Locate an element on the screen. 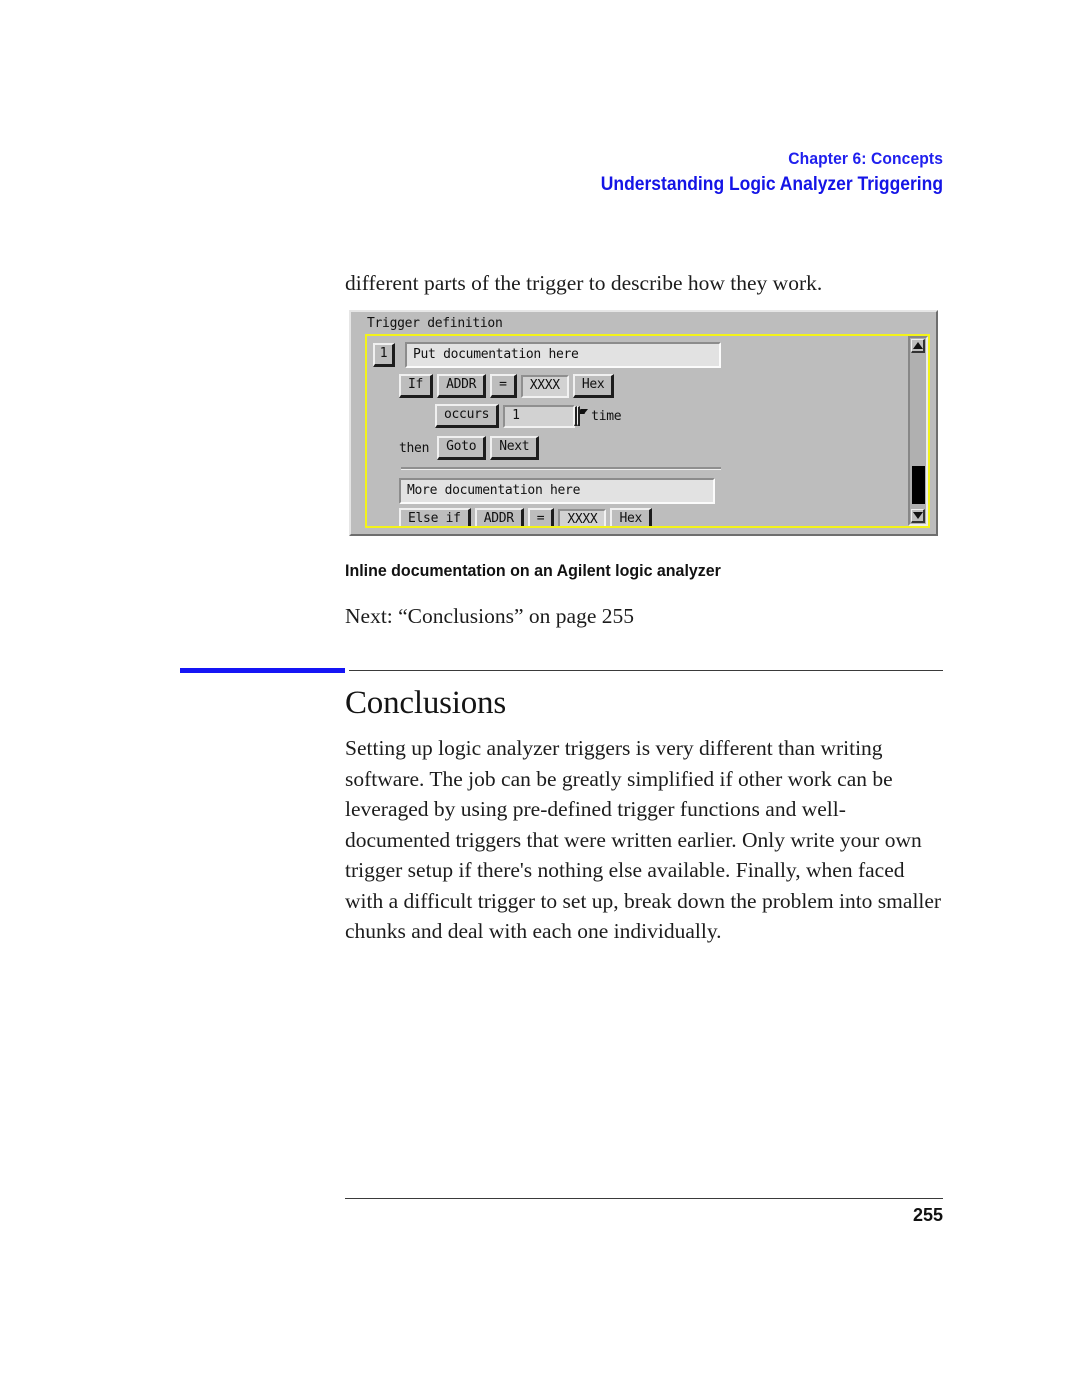 This screenshot has height=1397, width=1080. footer-rule is located at coordinates (644, 1198).